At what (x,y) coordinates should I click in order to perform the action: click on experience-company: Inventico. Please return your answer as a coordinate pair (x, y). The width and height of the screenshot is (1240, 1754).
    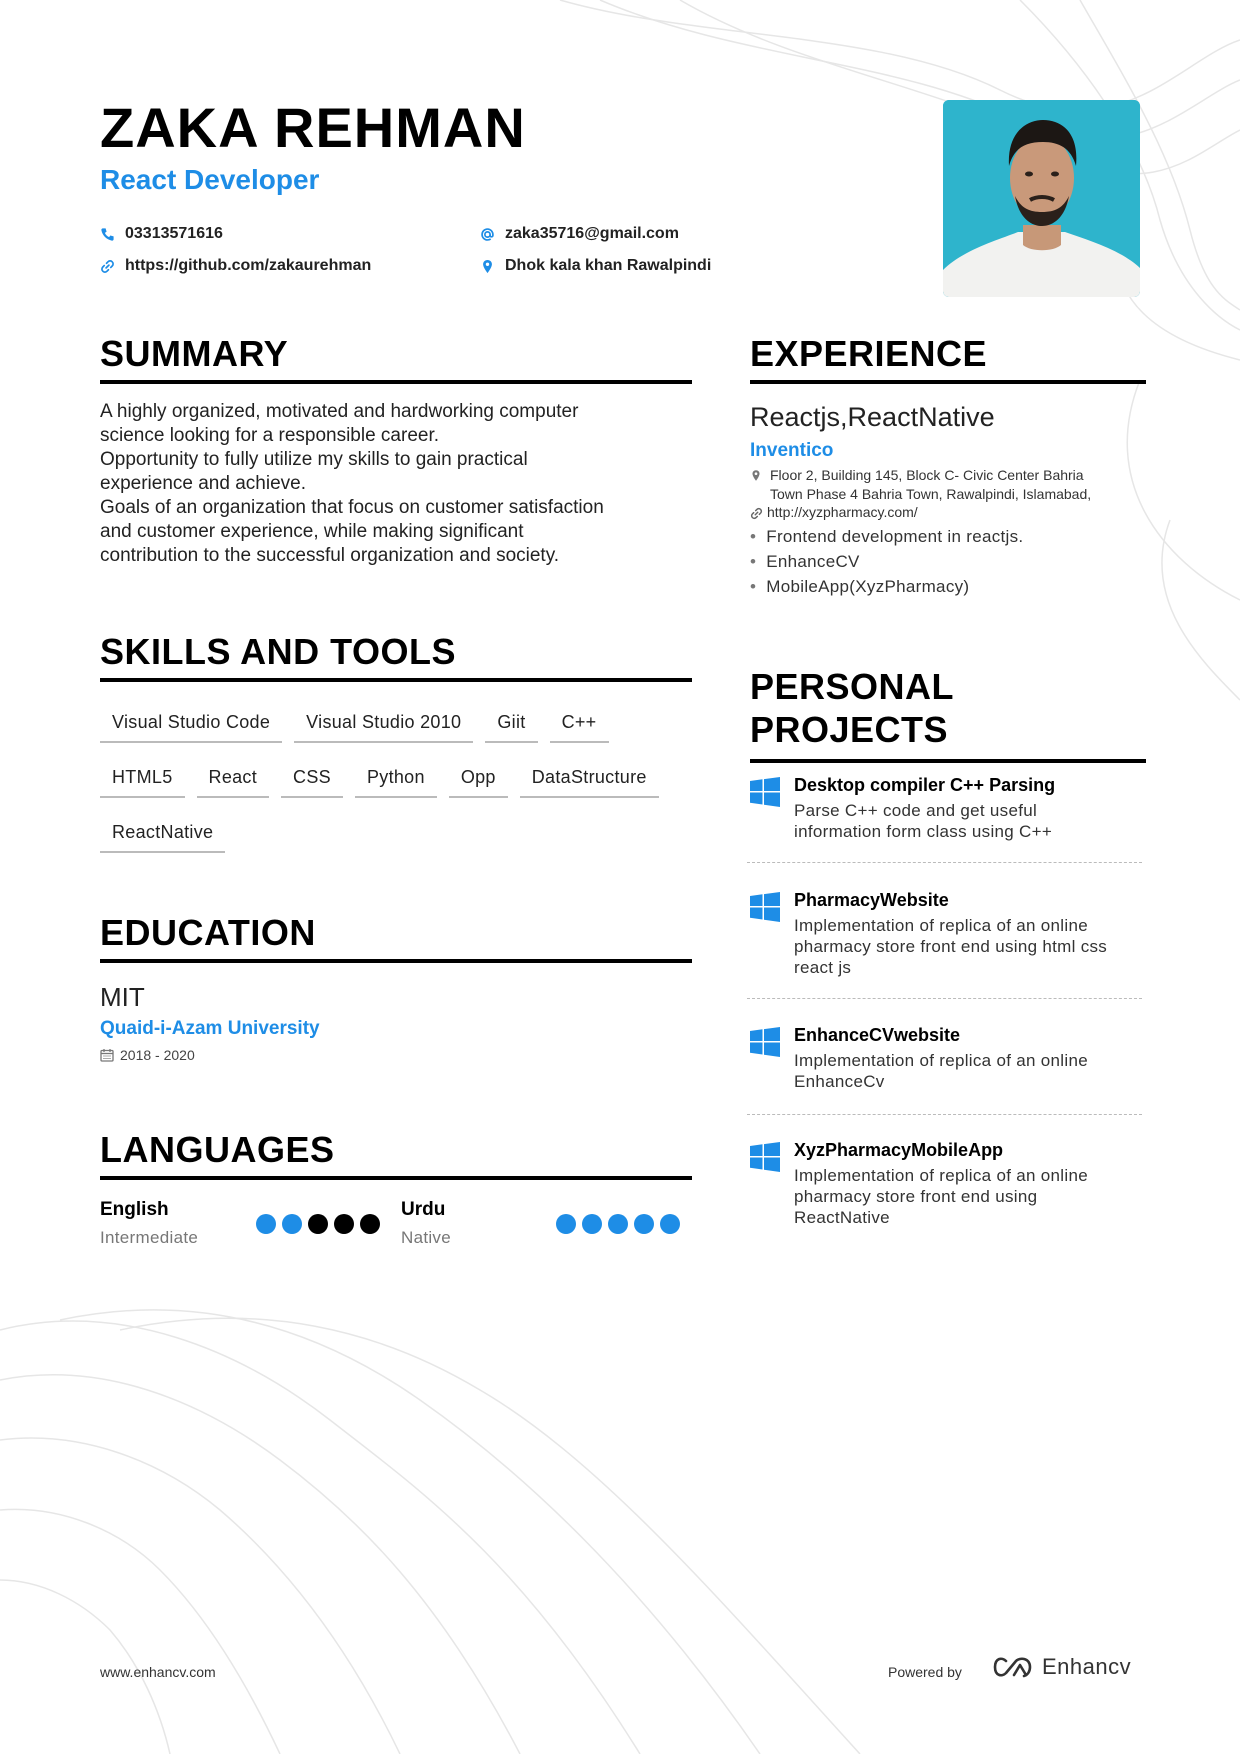
    Looking at the image, I should click on (792, 450).